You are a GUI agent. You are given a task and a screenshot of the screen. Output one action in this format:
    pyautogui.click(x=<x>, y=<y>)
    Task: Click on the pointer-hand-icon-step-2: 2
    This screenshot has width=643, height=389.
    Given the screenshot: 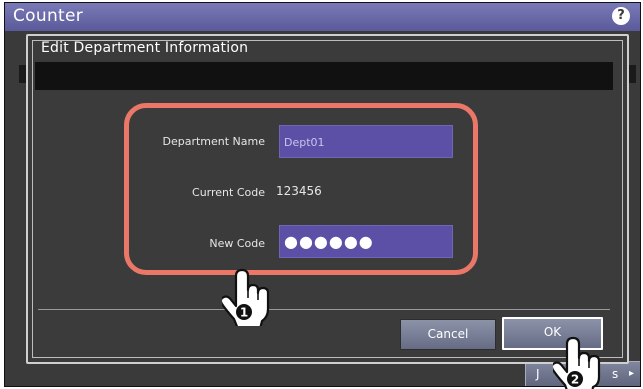 What is the action you would take?
    pyautogui.click(x=577, y=362)
    